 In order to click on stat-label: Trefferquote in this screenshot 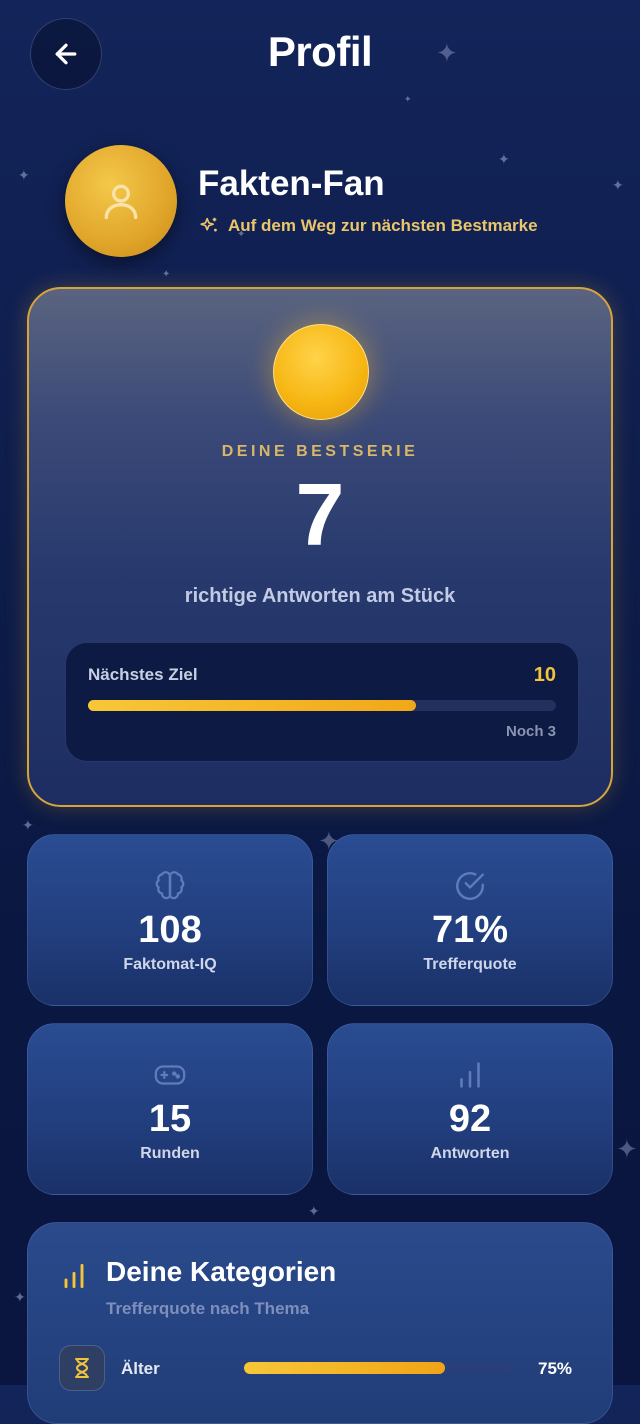, I will do `click(470, 964)`.